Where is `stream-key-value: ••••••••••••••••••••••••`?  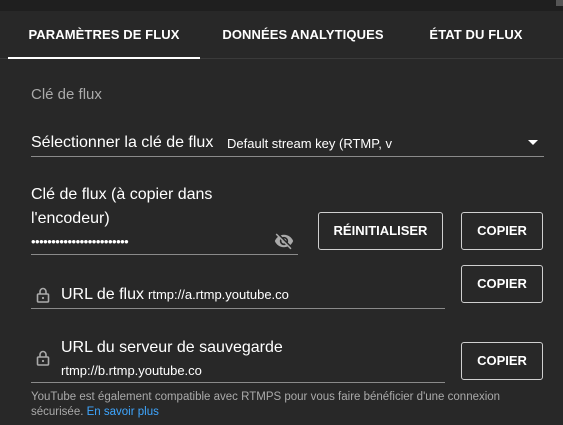
stream-key-value: •••••••••••••••••••••••• is located at coordinates (80, 242).